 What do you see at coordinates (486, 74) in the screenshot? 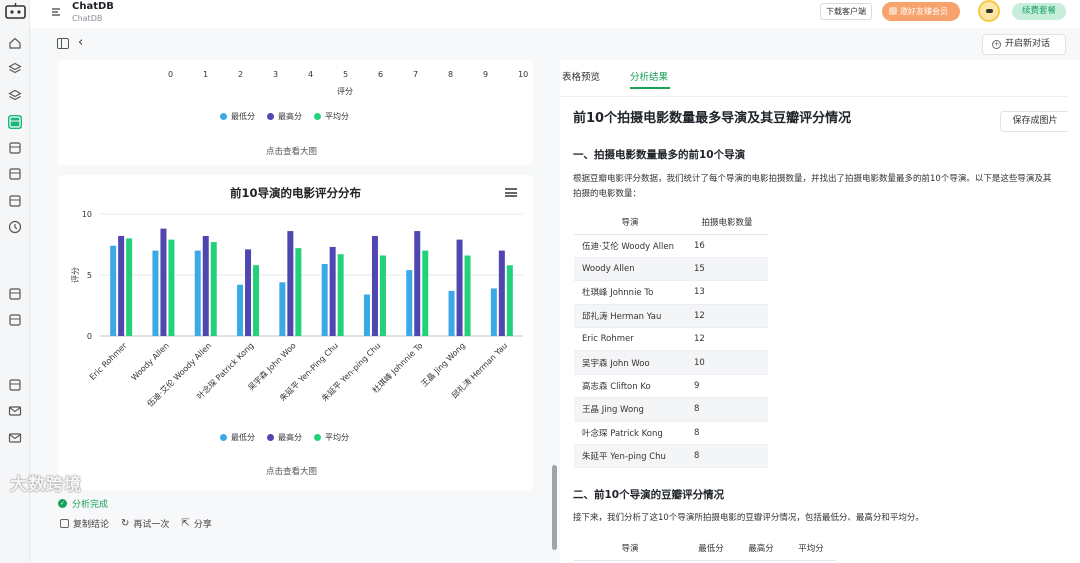
I see `x-tick-label: 9` at bounding box center [486, 74].